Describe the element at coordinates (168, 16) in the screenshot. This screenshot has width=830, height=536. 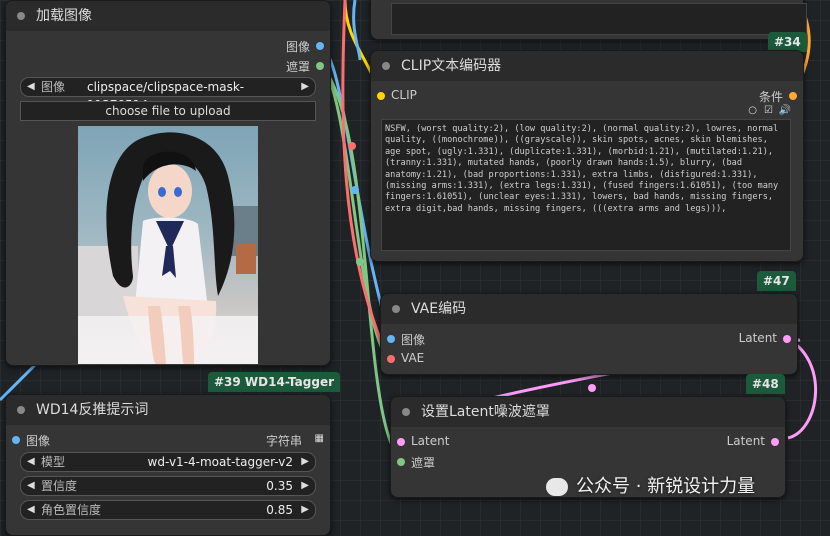
I see `load-image-title: 加载图像` at that location.